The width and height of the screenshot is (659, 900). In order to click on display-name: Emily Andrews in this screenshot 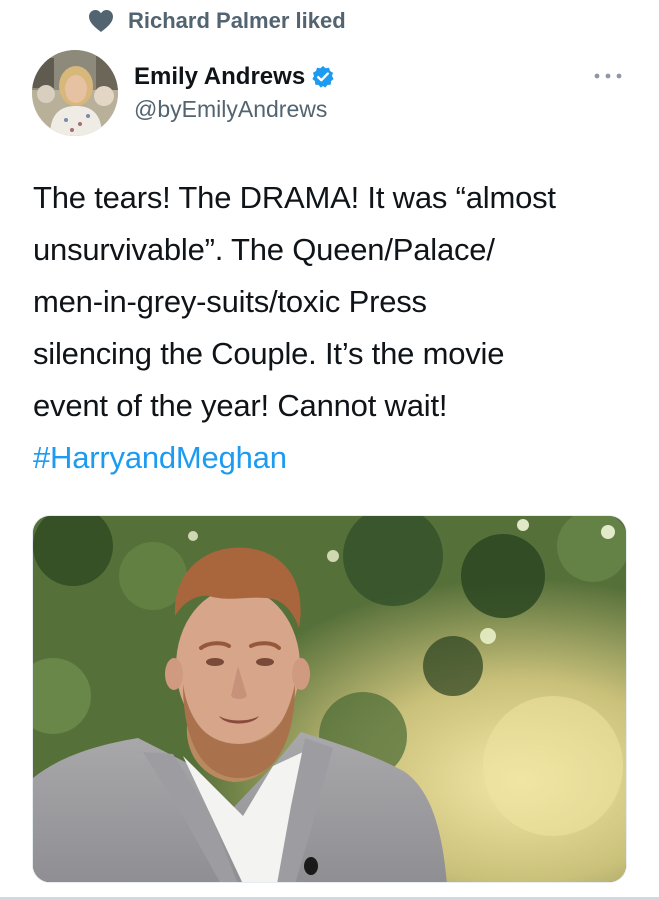, I will do `click(219, 77)`.